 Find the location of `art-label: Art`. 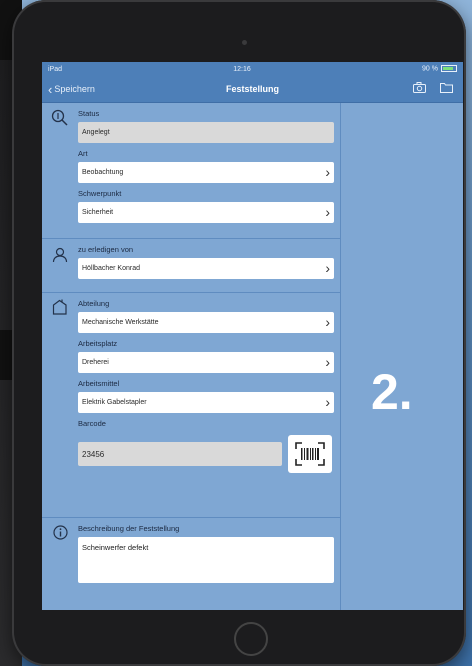

art-label: Art is located at coordinates (83, 153).